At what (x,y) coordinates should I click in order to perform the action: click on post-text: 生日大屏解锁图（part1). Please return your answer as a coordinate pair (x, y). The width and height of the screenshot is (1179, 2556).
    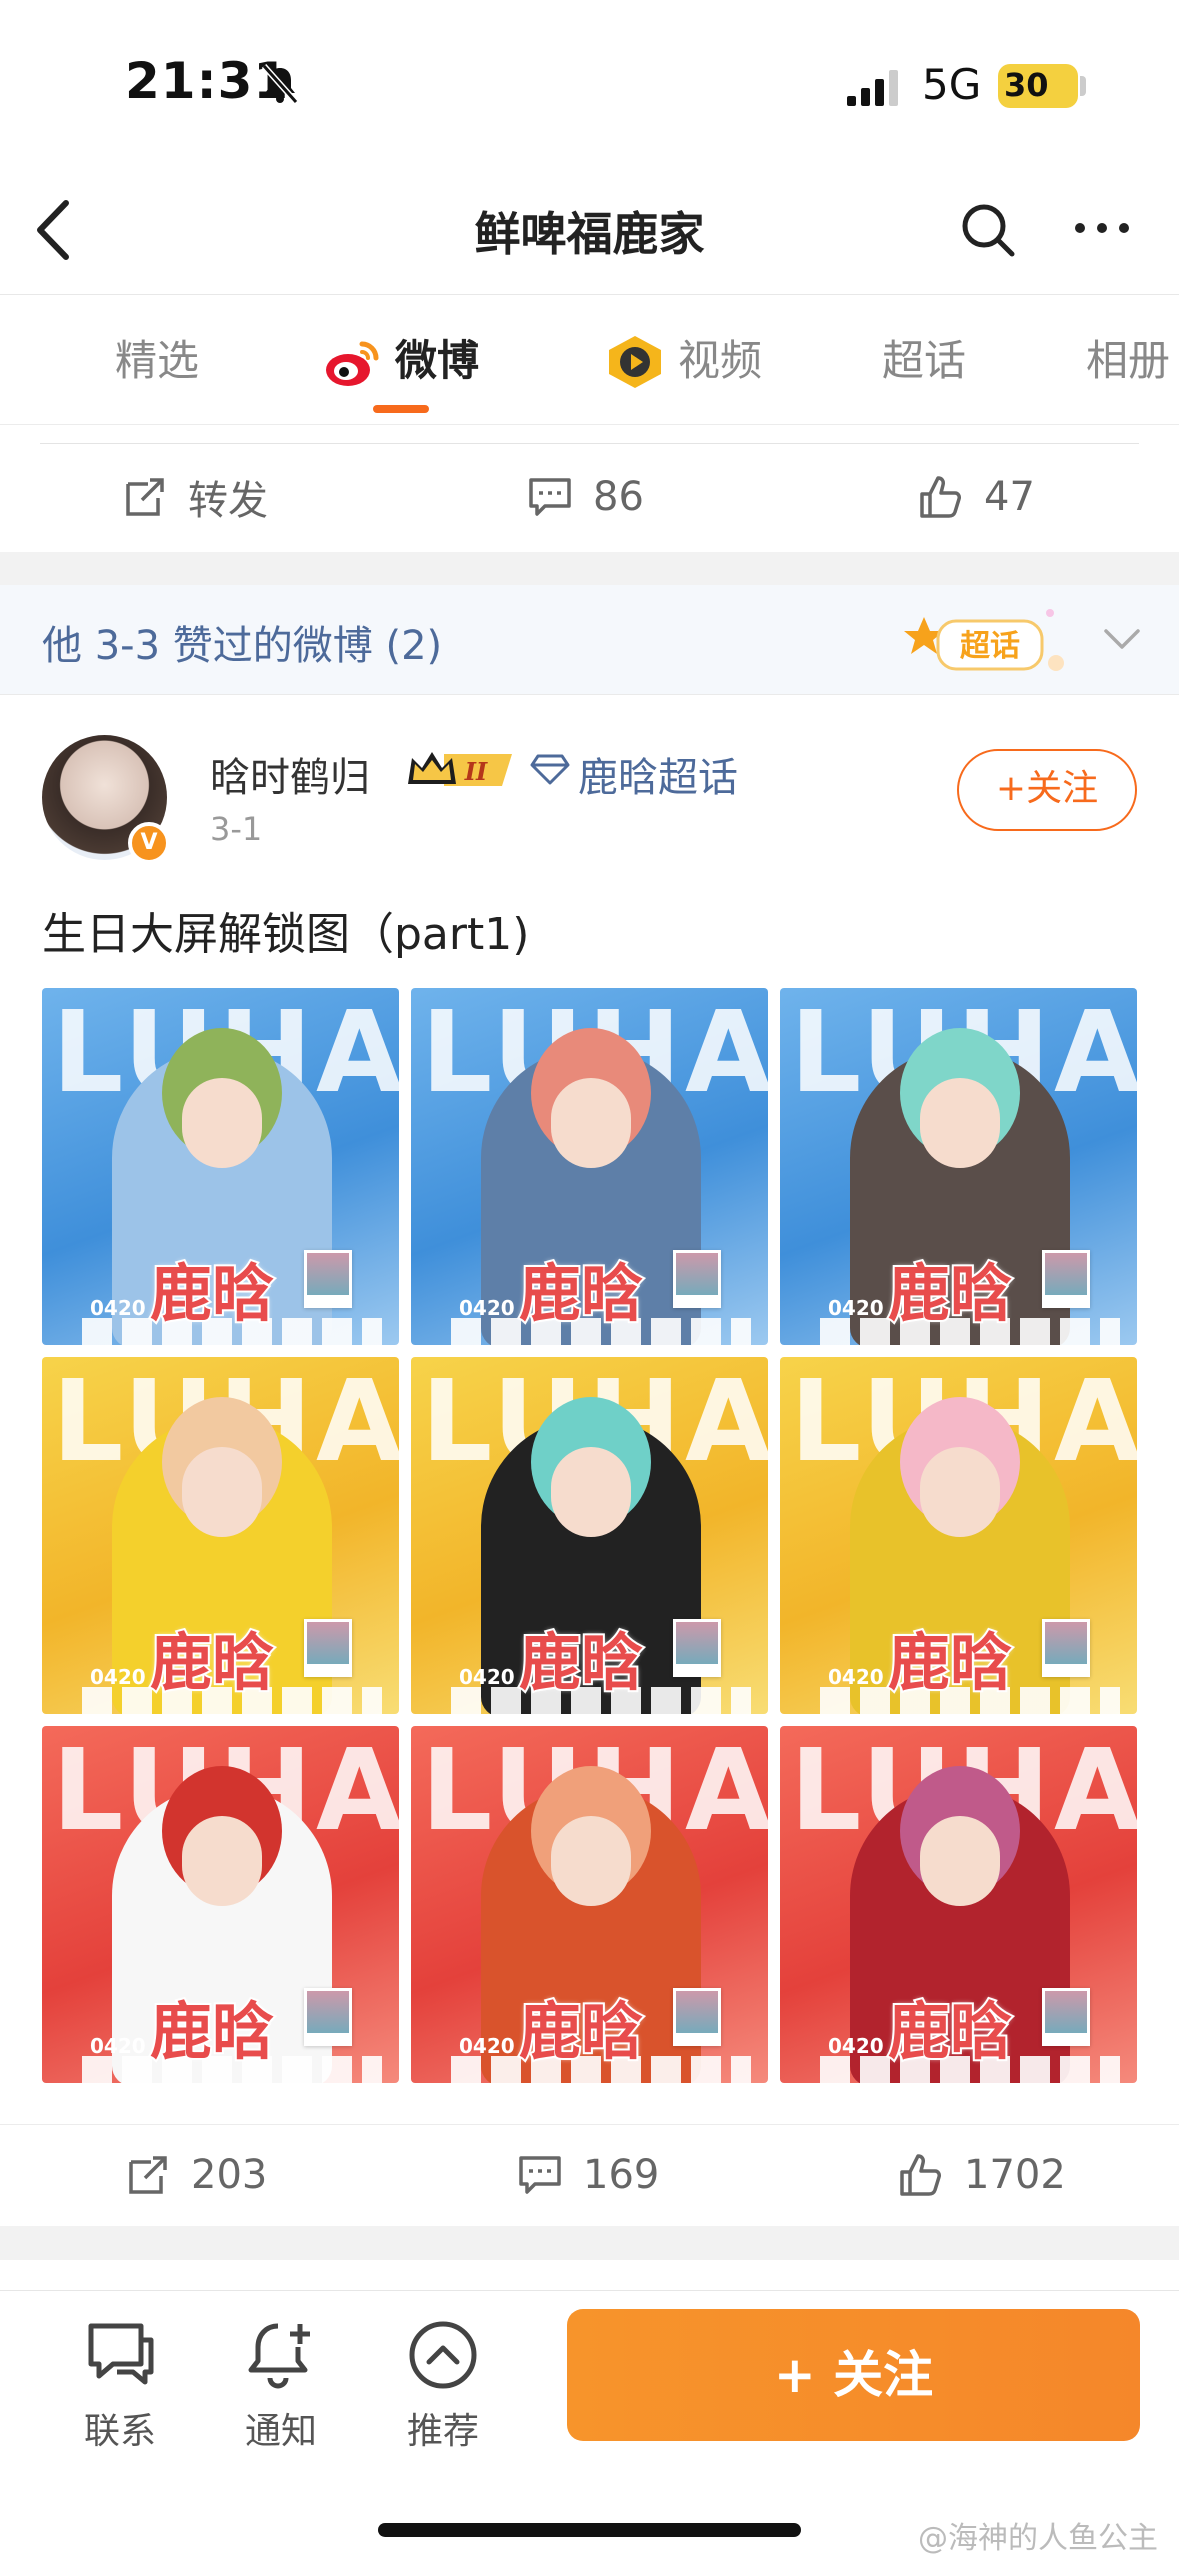
    Looking at the image, I should click on (286, 934).